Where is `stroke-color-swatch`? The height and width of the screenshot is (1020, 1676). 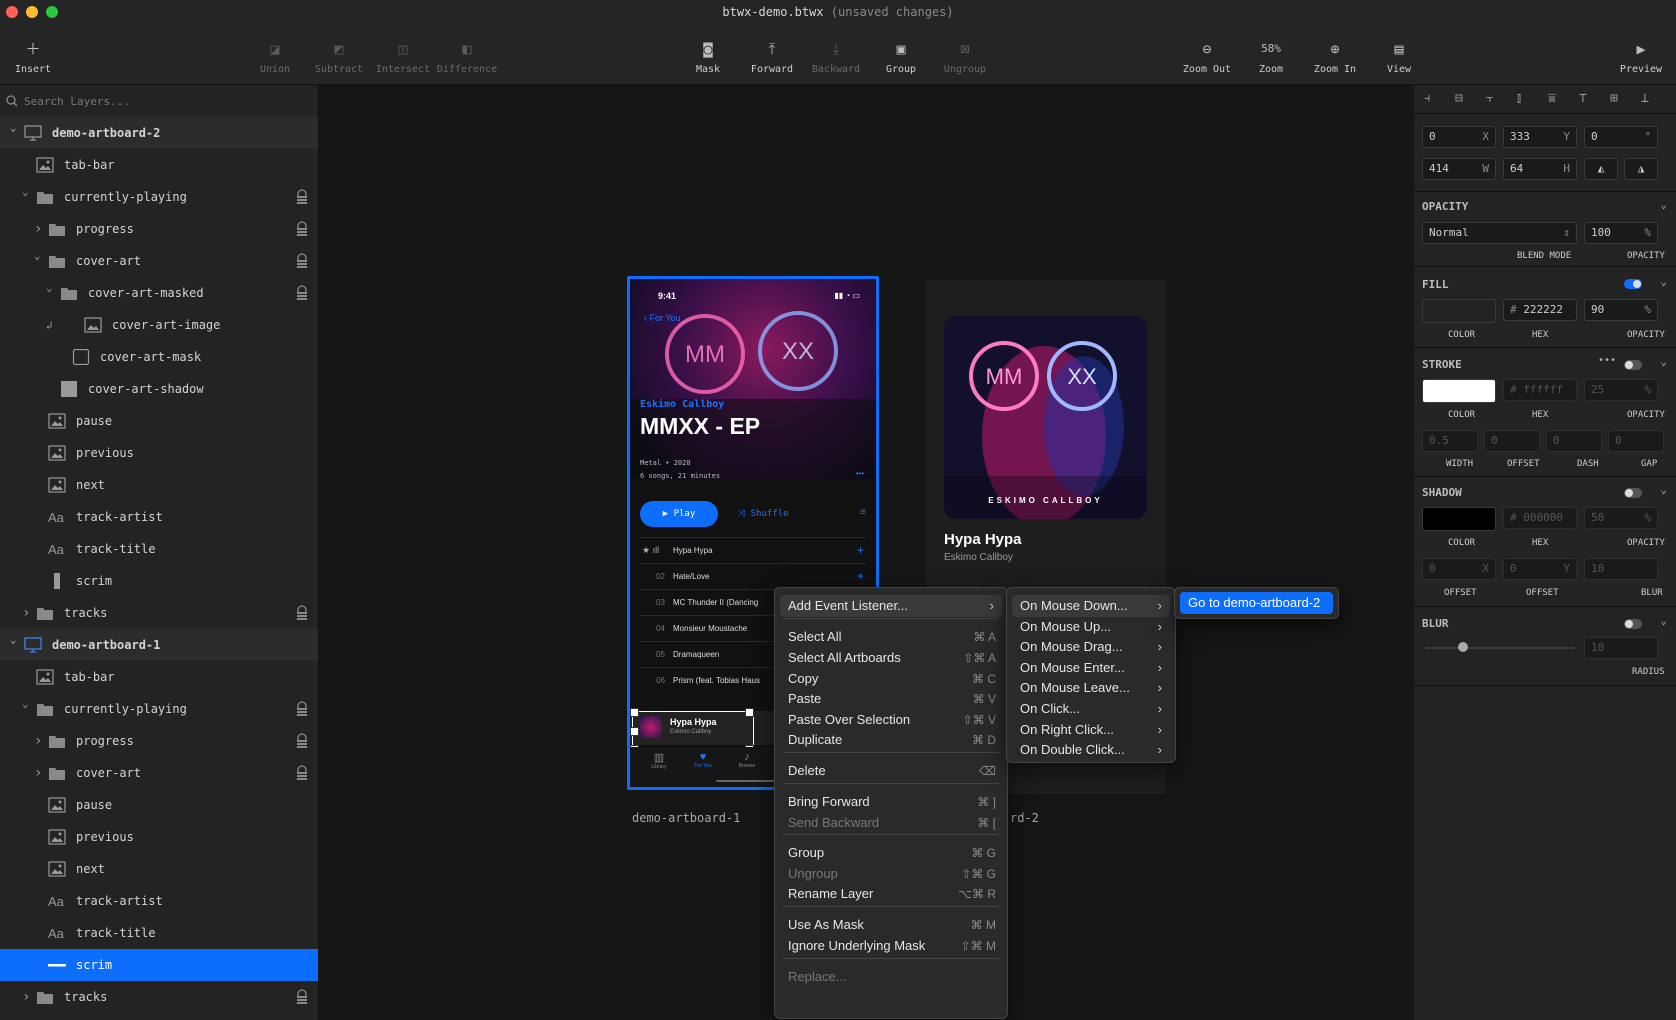 stroke-color-swatch is located at coordinates (1459, 391).